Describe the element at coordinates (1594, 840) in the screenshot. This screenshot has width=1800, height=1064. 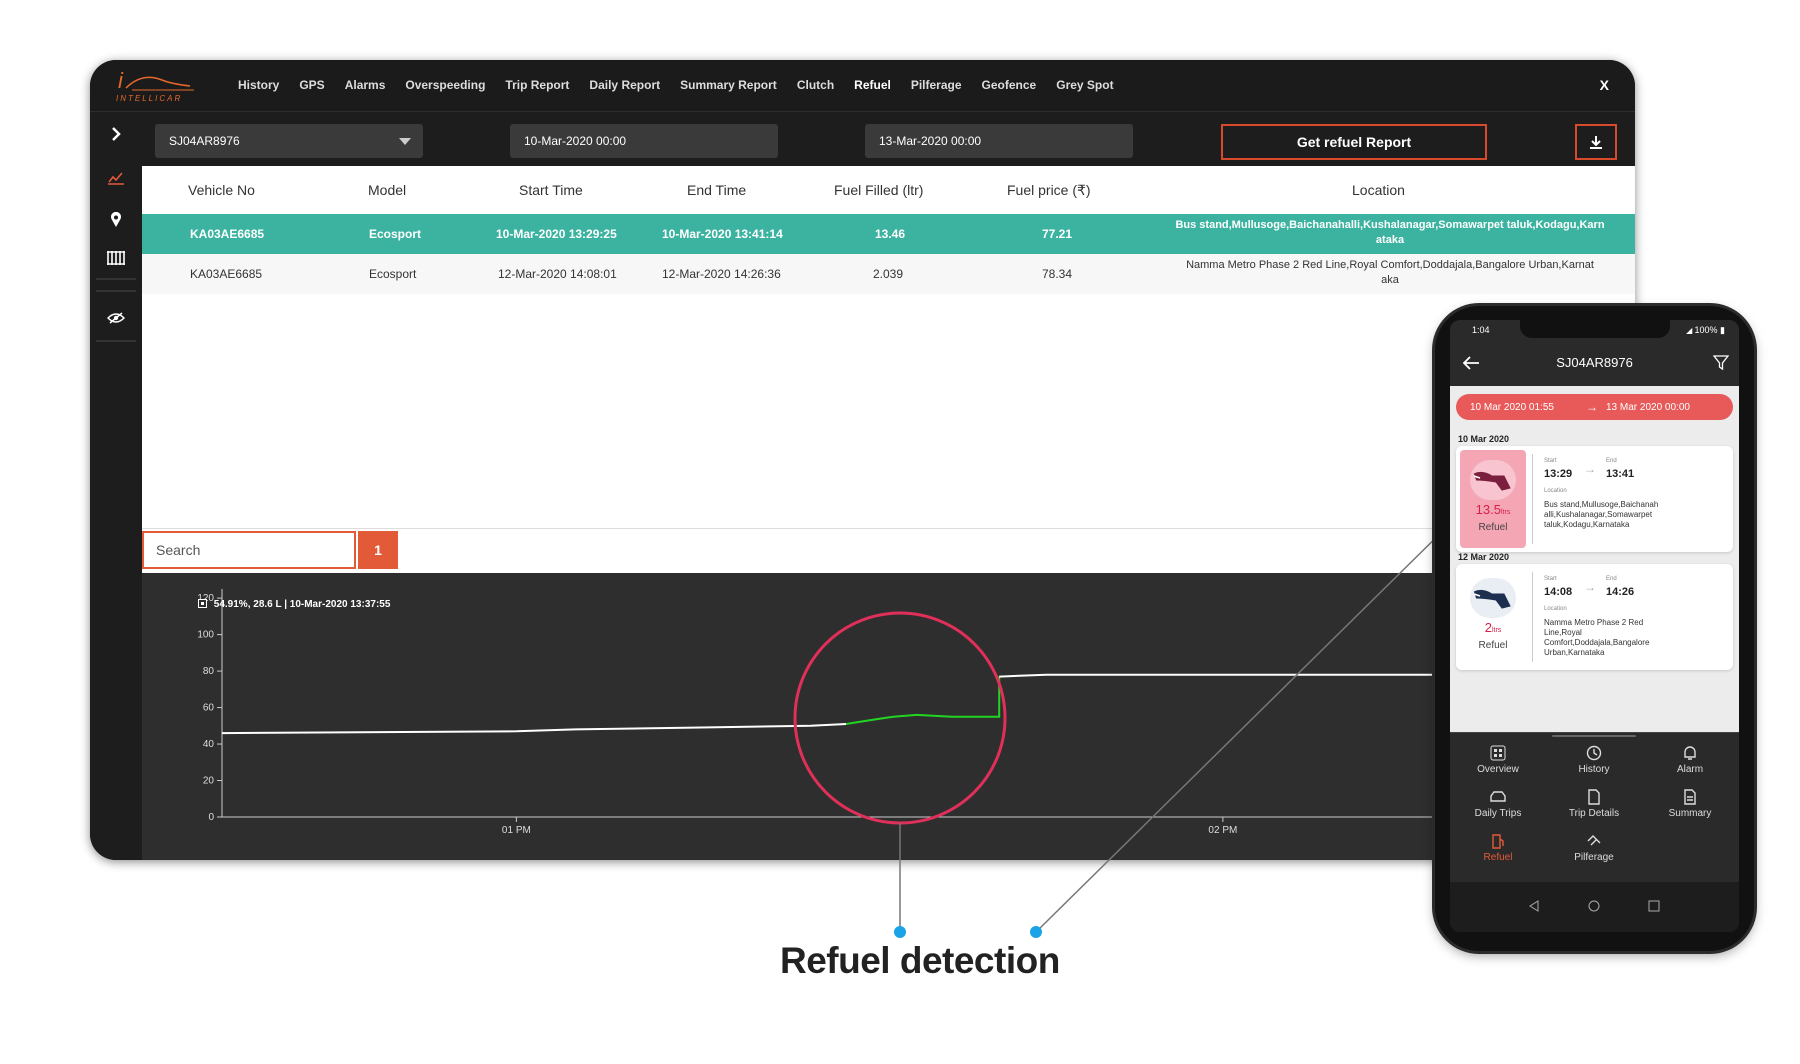
I see `pilferage-icon` at that location.